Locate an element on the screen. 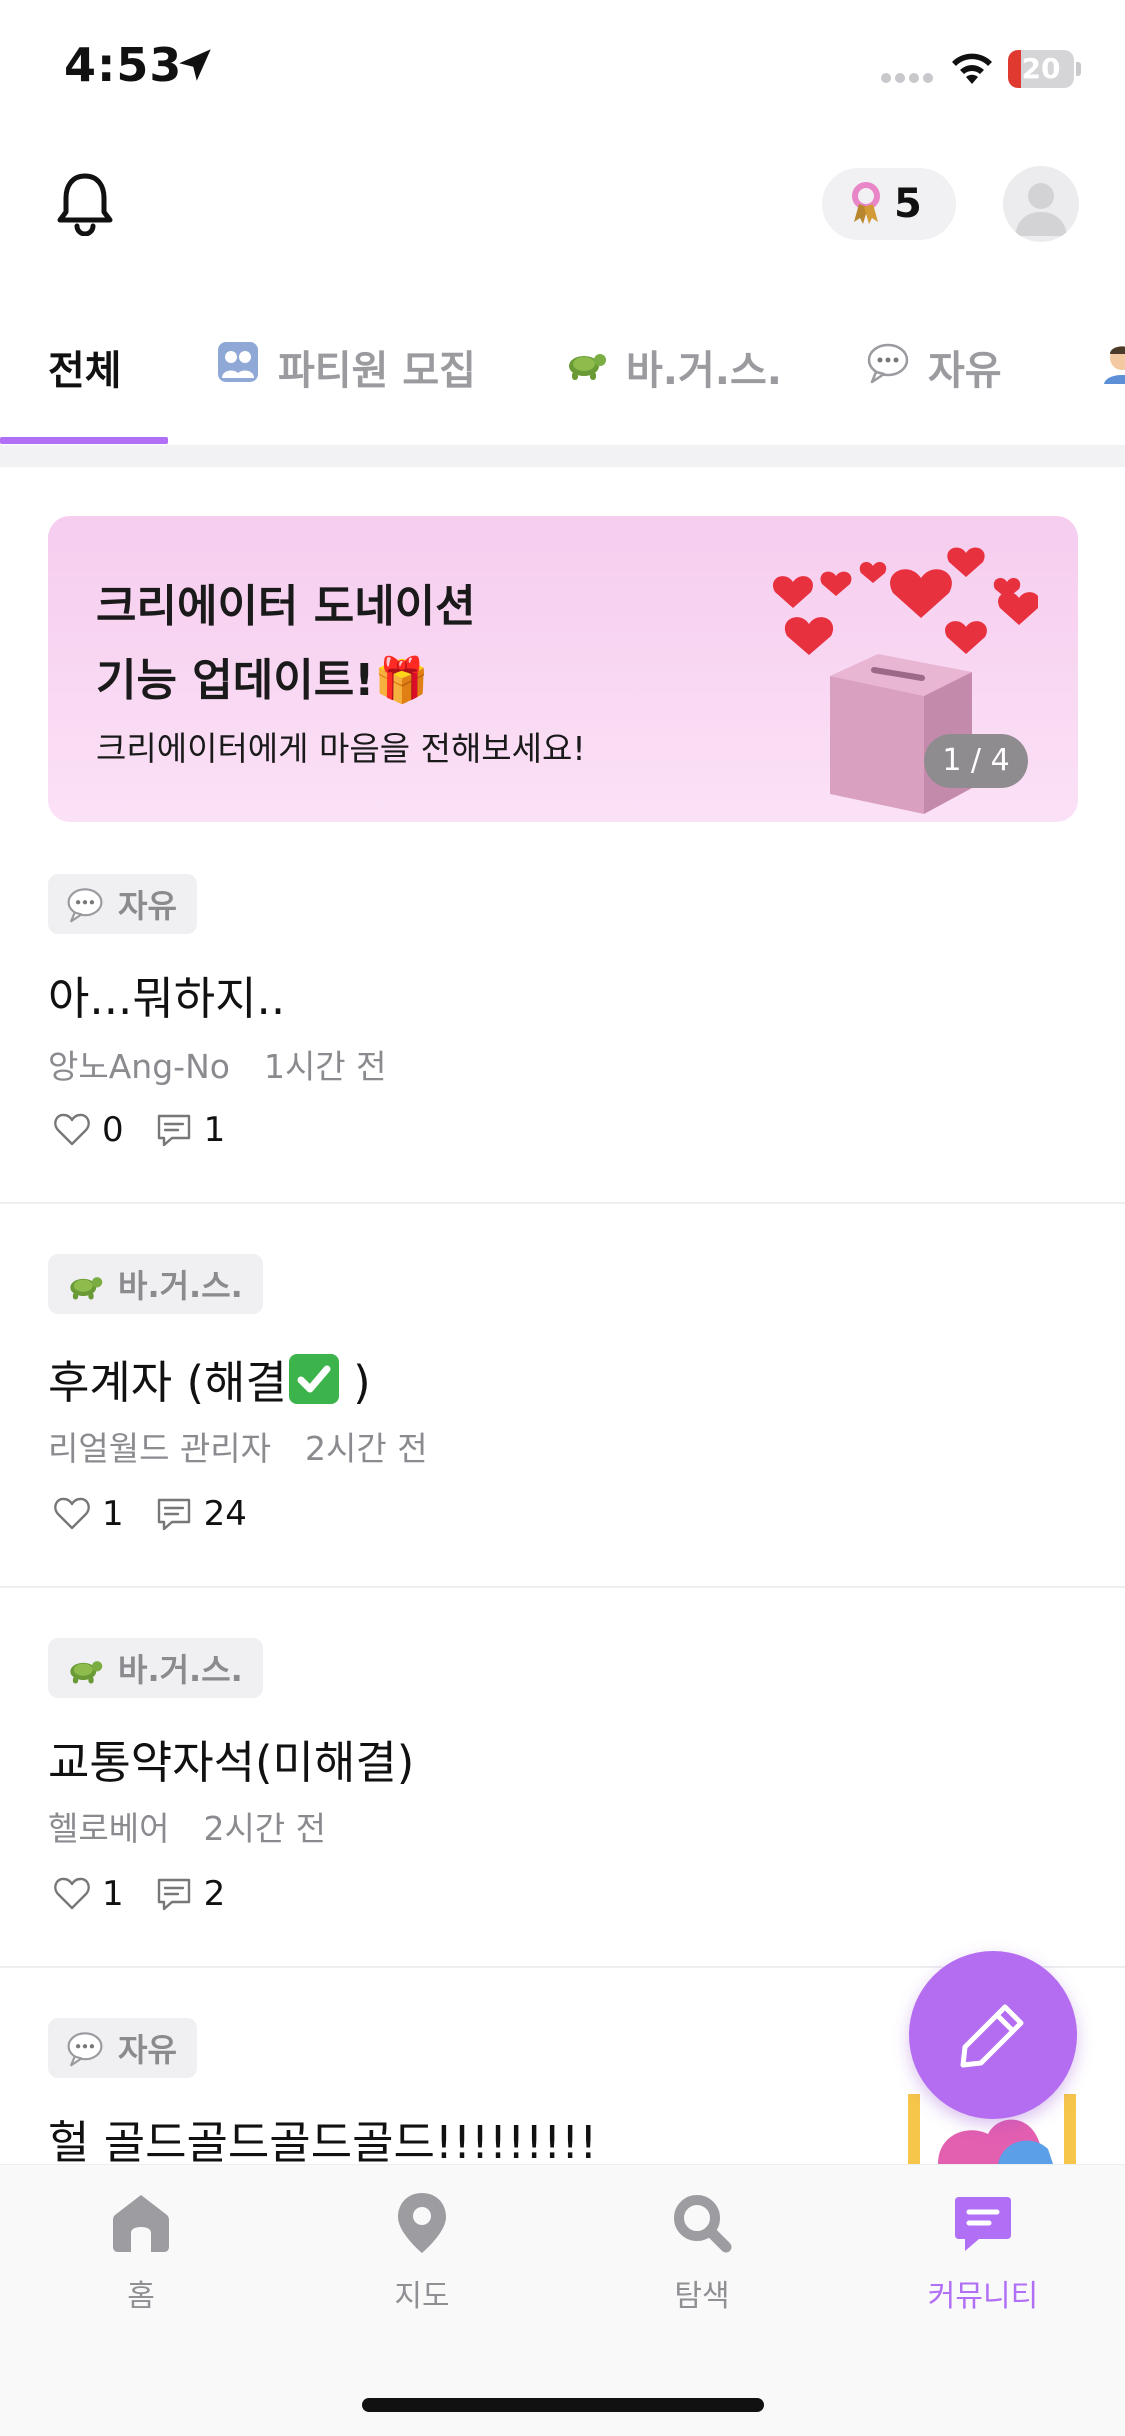 Image resolution: width=1125 pixels, height=2436 pixels. post-stats: 0 1 is located at coordinates (153, 1130).